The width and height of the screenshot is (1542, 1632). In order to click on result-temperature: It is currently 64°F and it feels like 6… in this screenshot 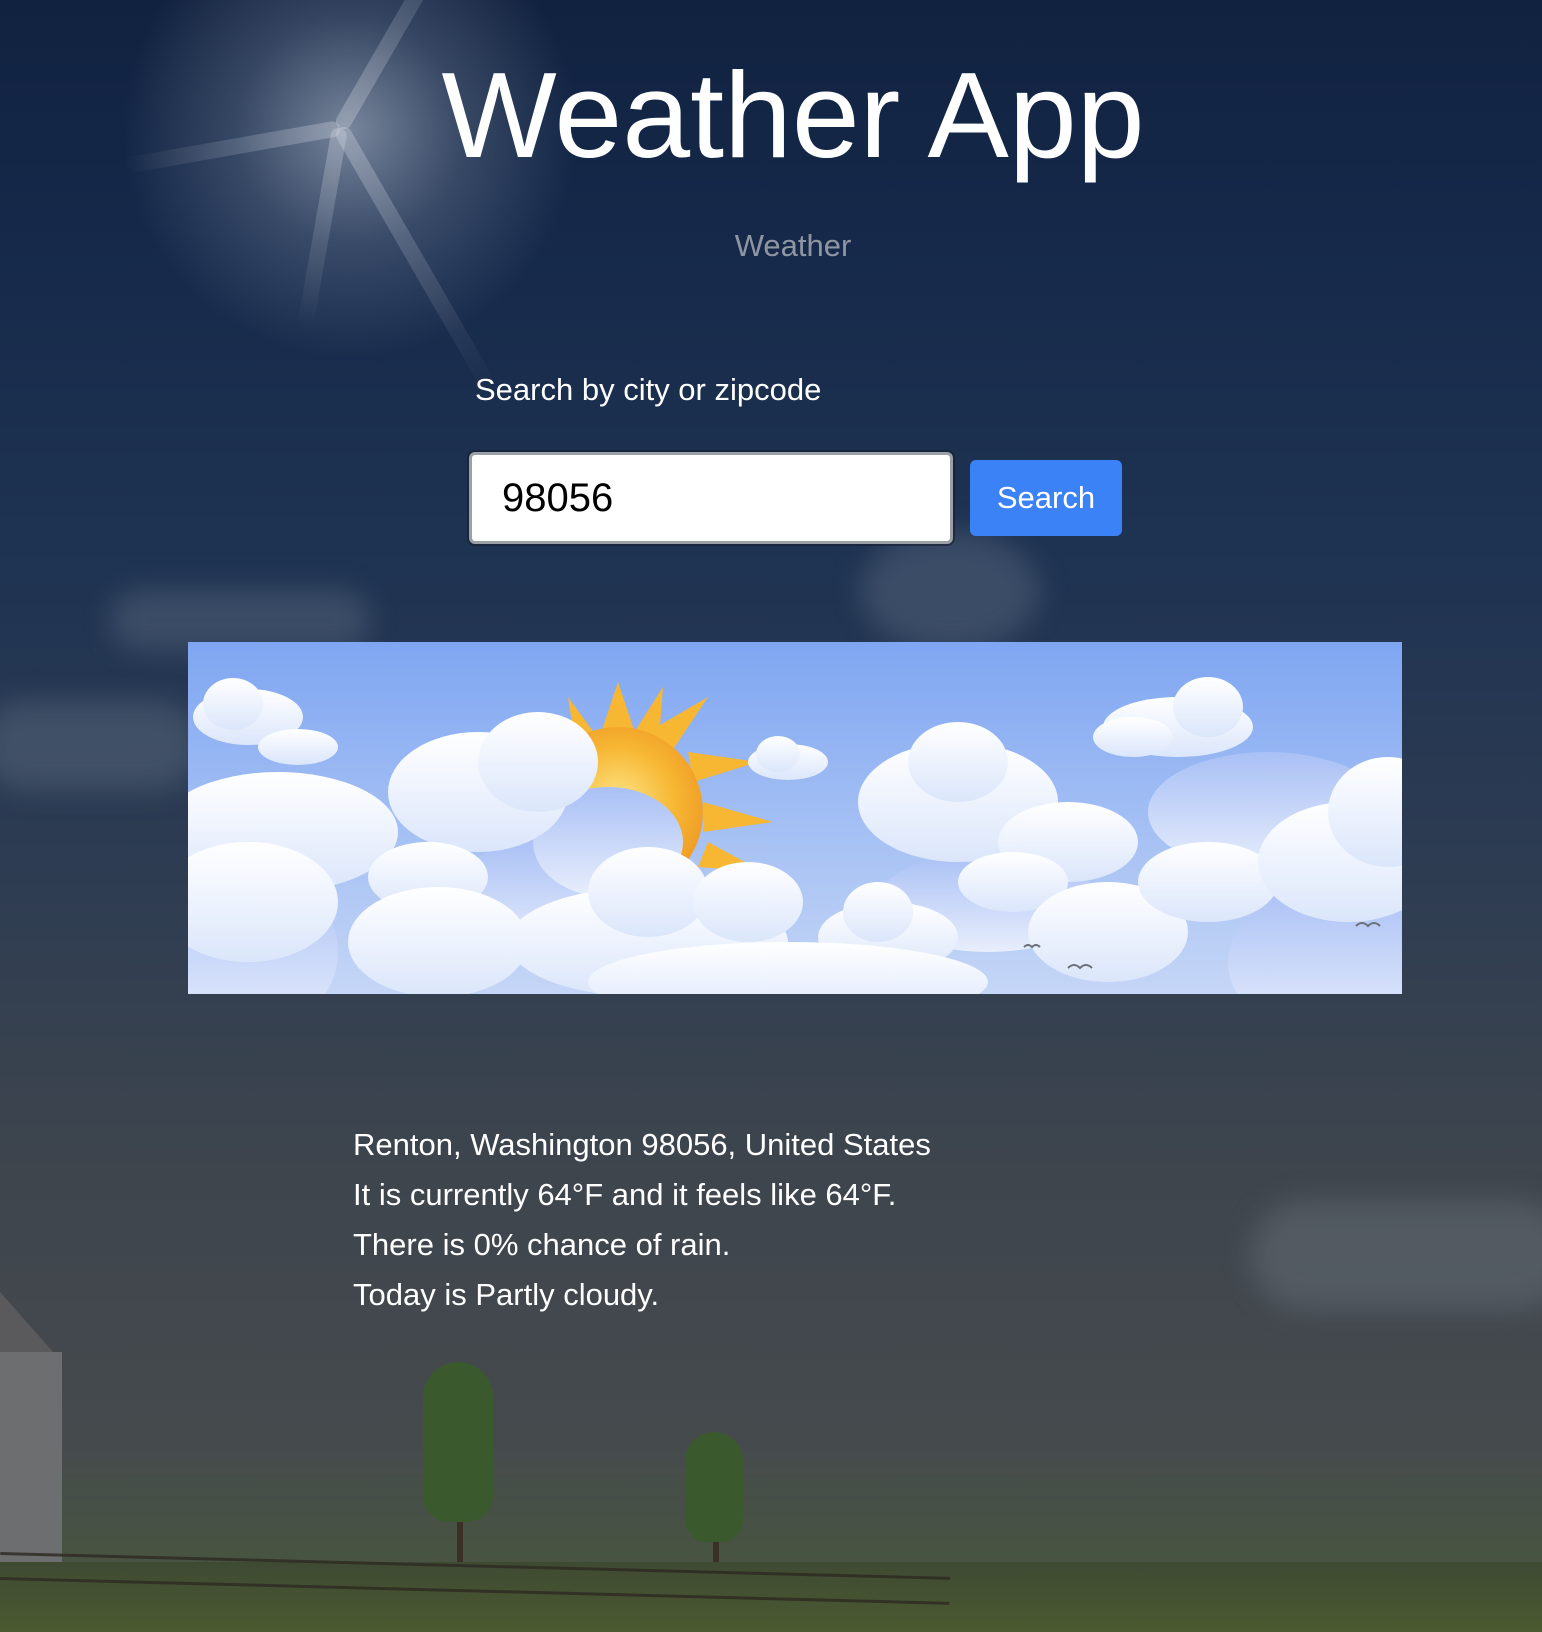, I will do `click(625, 1194)`.